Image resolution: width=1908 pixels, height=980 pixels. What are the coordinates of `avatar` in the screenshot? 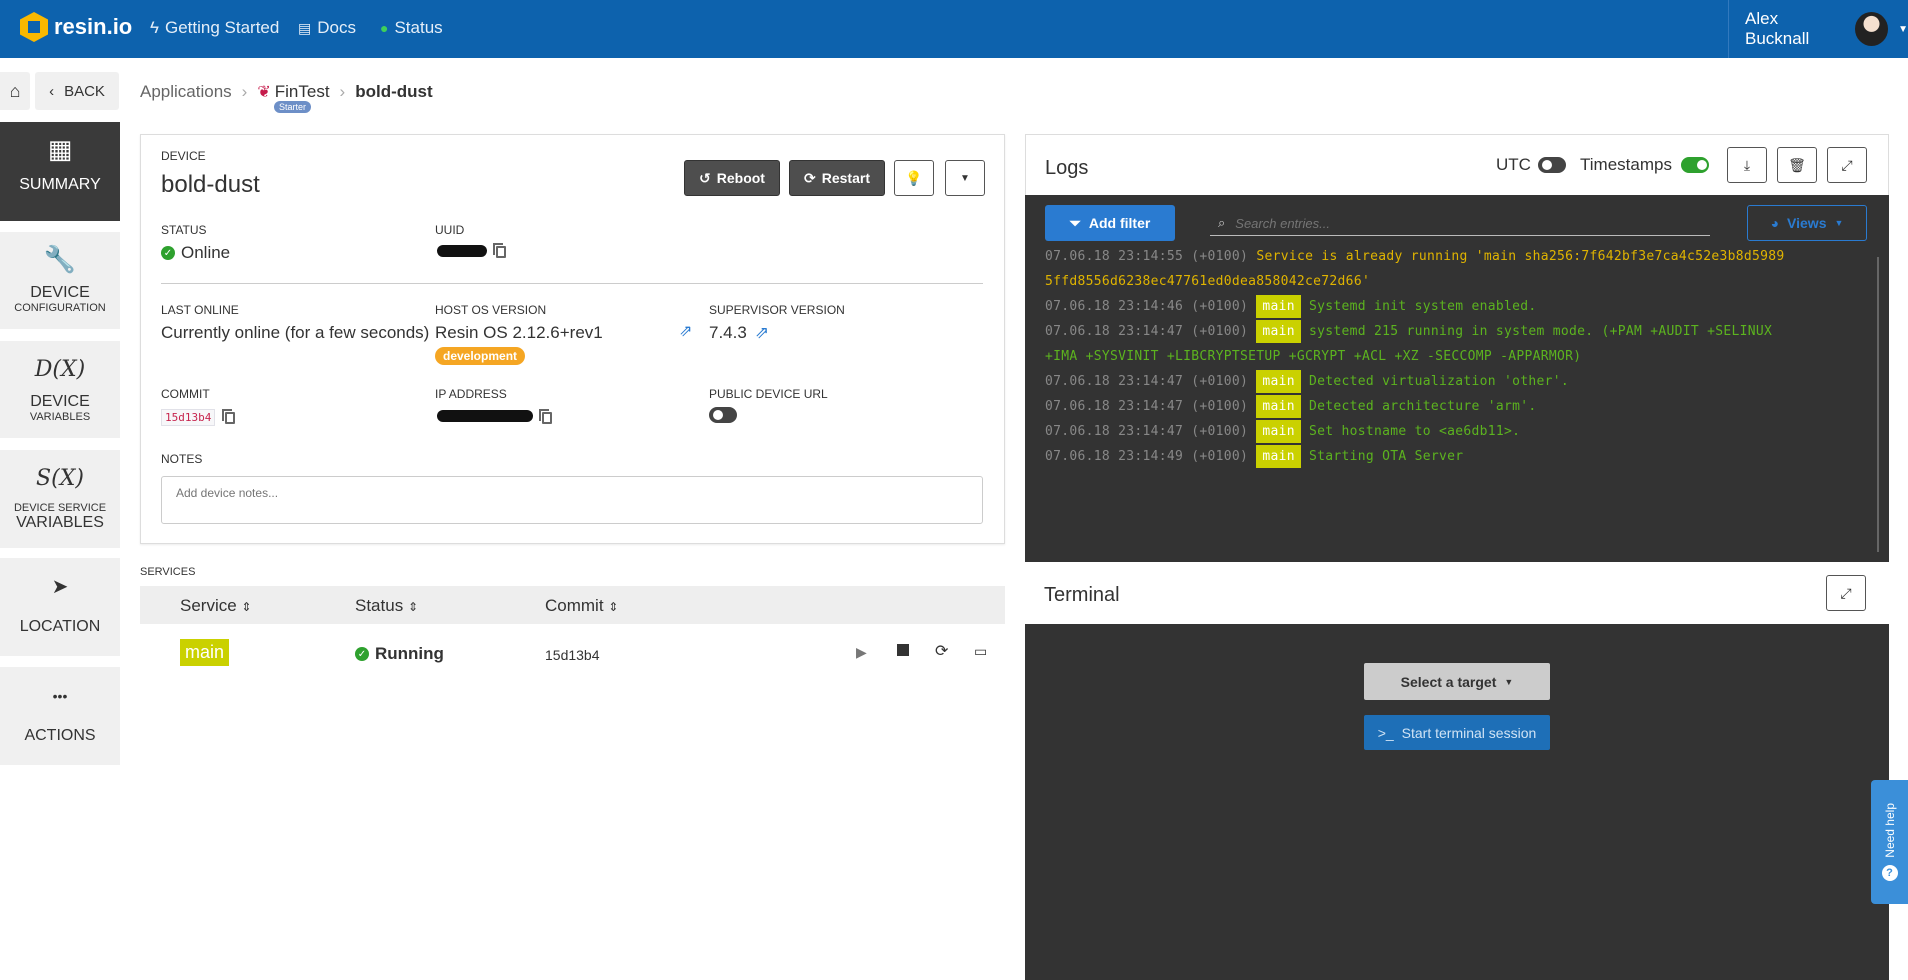 It's located at (1871, 29).